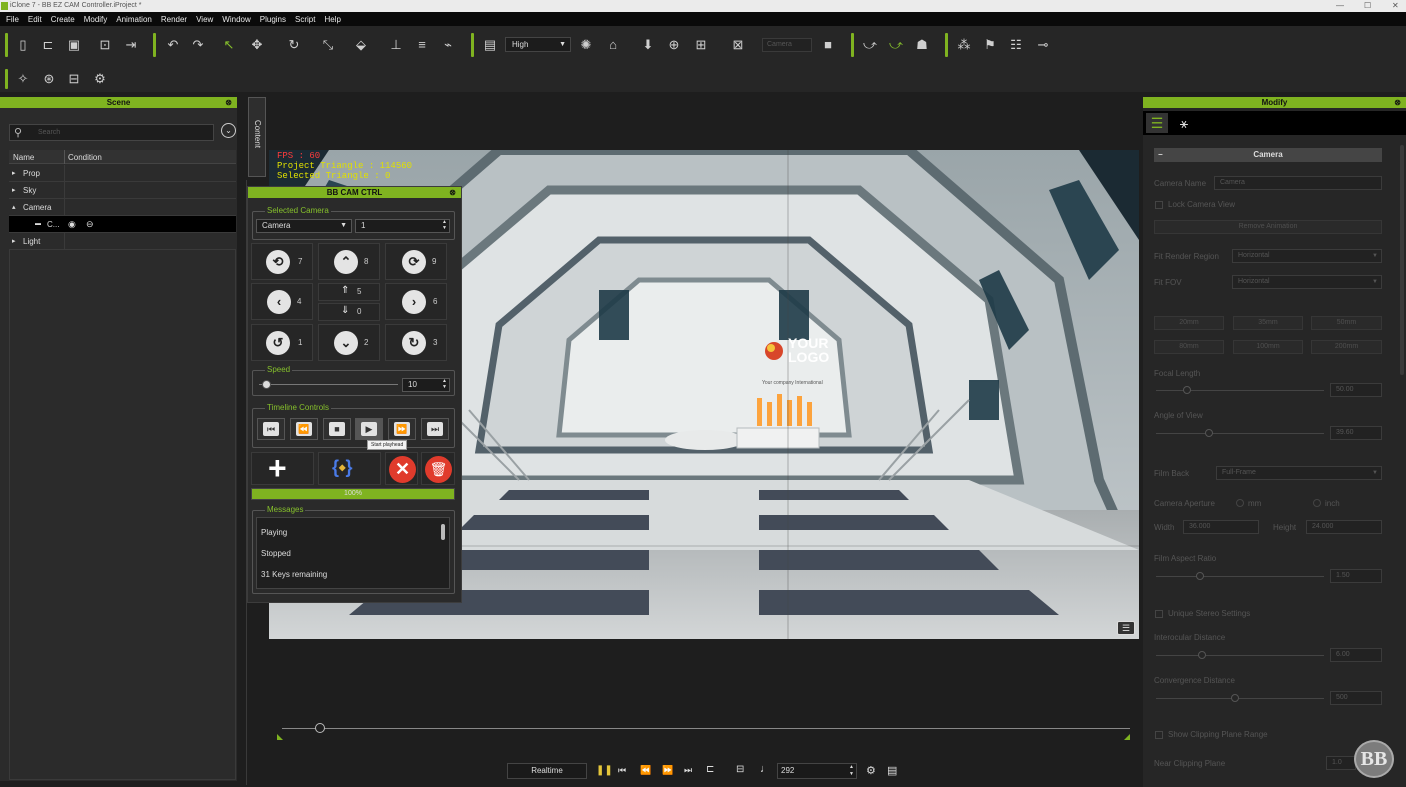 The image size is (1406, 787). I want to click on convergence-slider, so click(1240, 698).